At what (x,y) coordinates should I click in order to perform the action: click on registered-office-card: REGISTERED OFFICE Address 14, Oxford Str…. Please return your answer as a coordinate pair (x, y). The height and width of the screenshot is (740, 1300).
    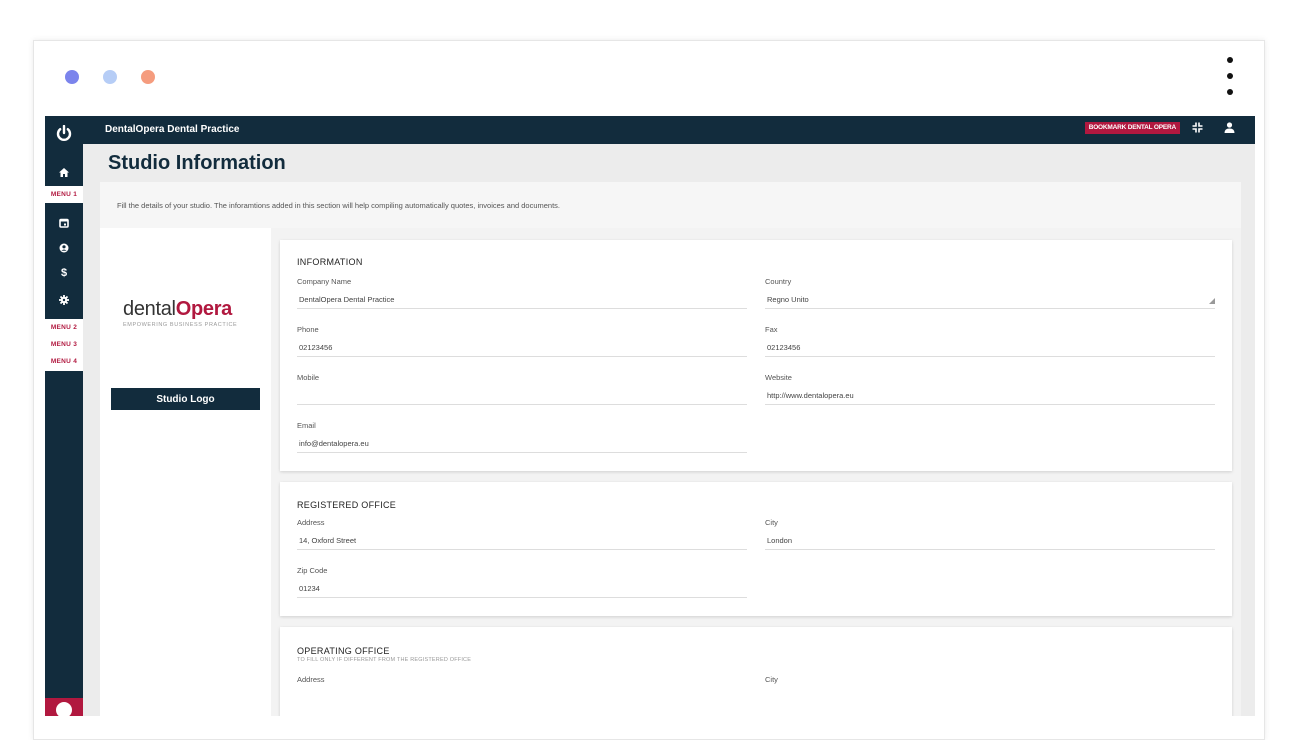
    Looking at the image, I should click on (756, 549).